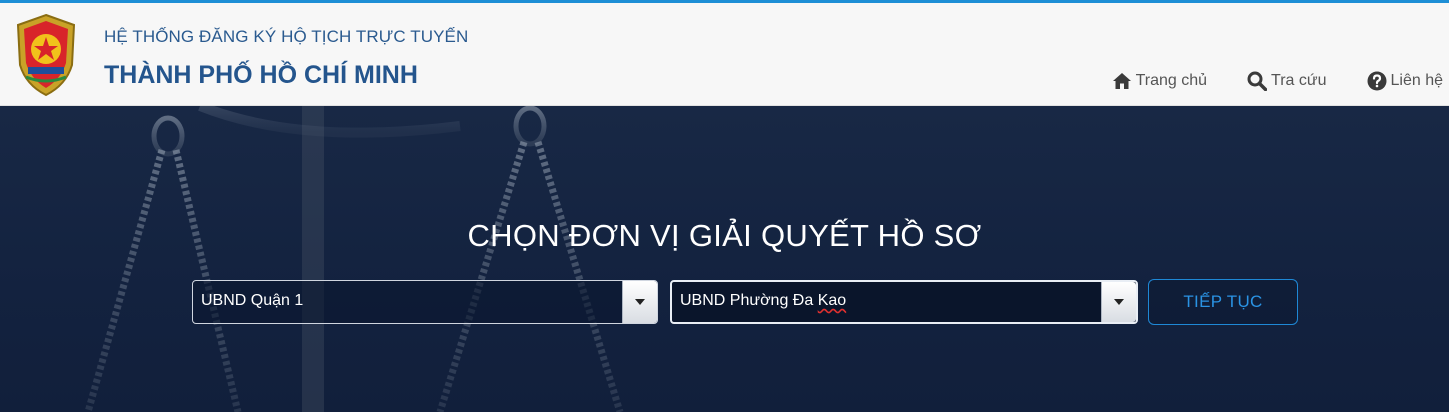  Describe the element at coordinates (46, 55) in the screenshot. I see `police-emblem-icon` at that location.